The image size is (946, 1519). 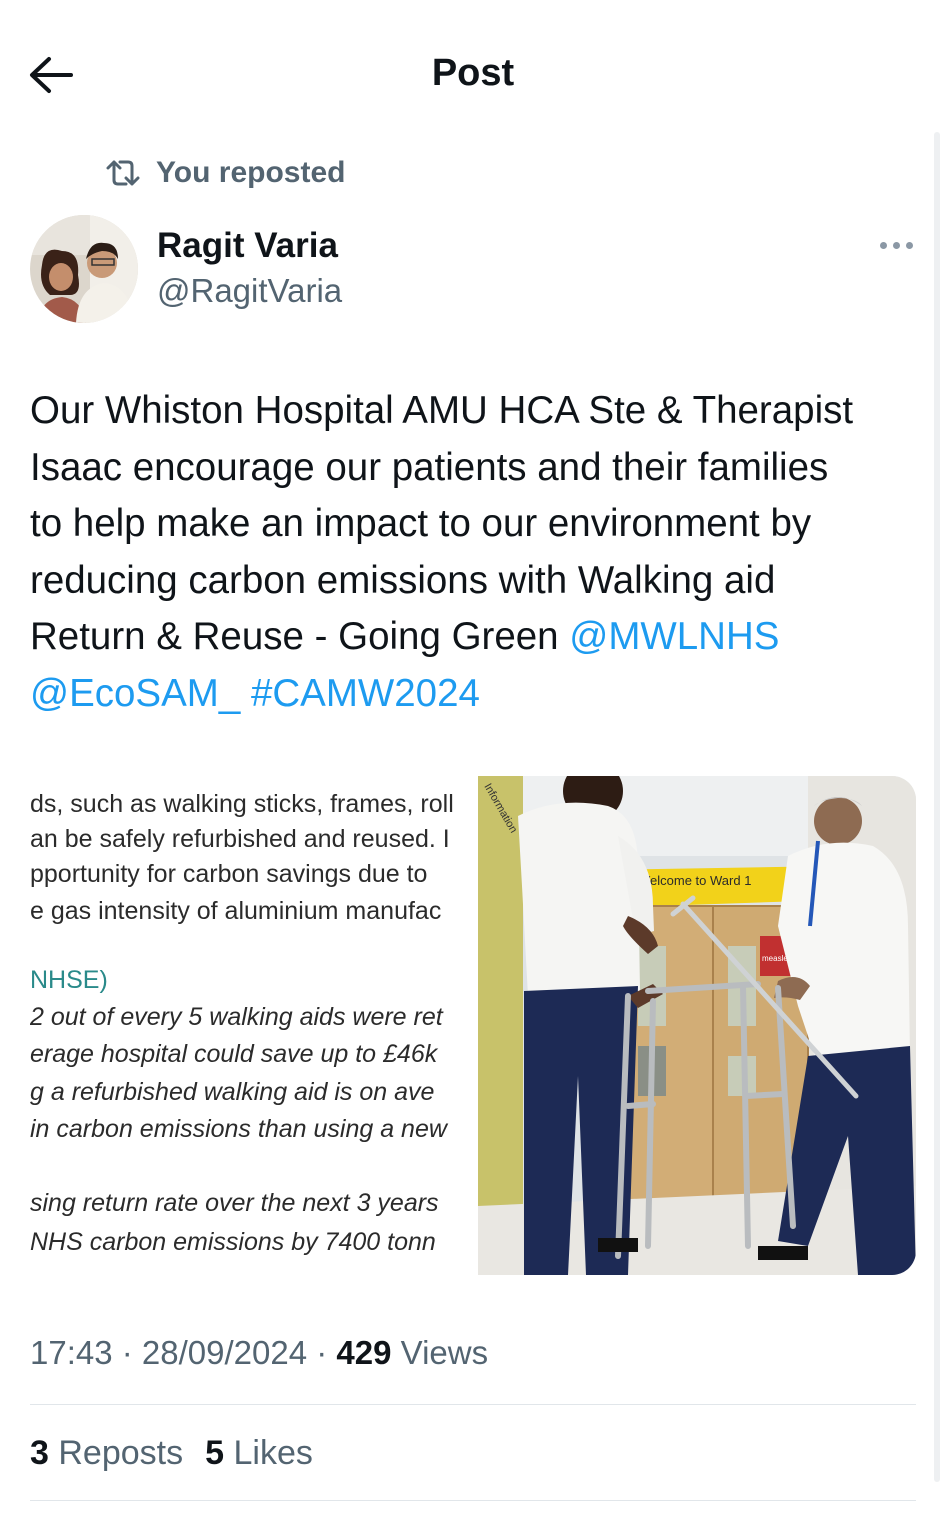 What do you see at coordinates (238, 1129) in the screenshot?
I see `document-text-line: in carbon emissions than using a new` at bounding box center [238, 1129].